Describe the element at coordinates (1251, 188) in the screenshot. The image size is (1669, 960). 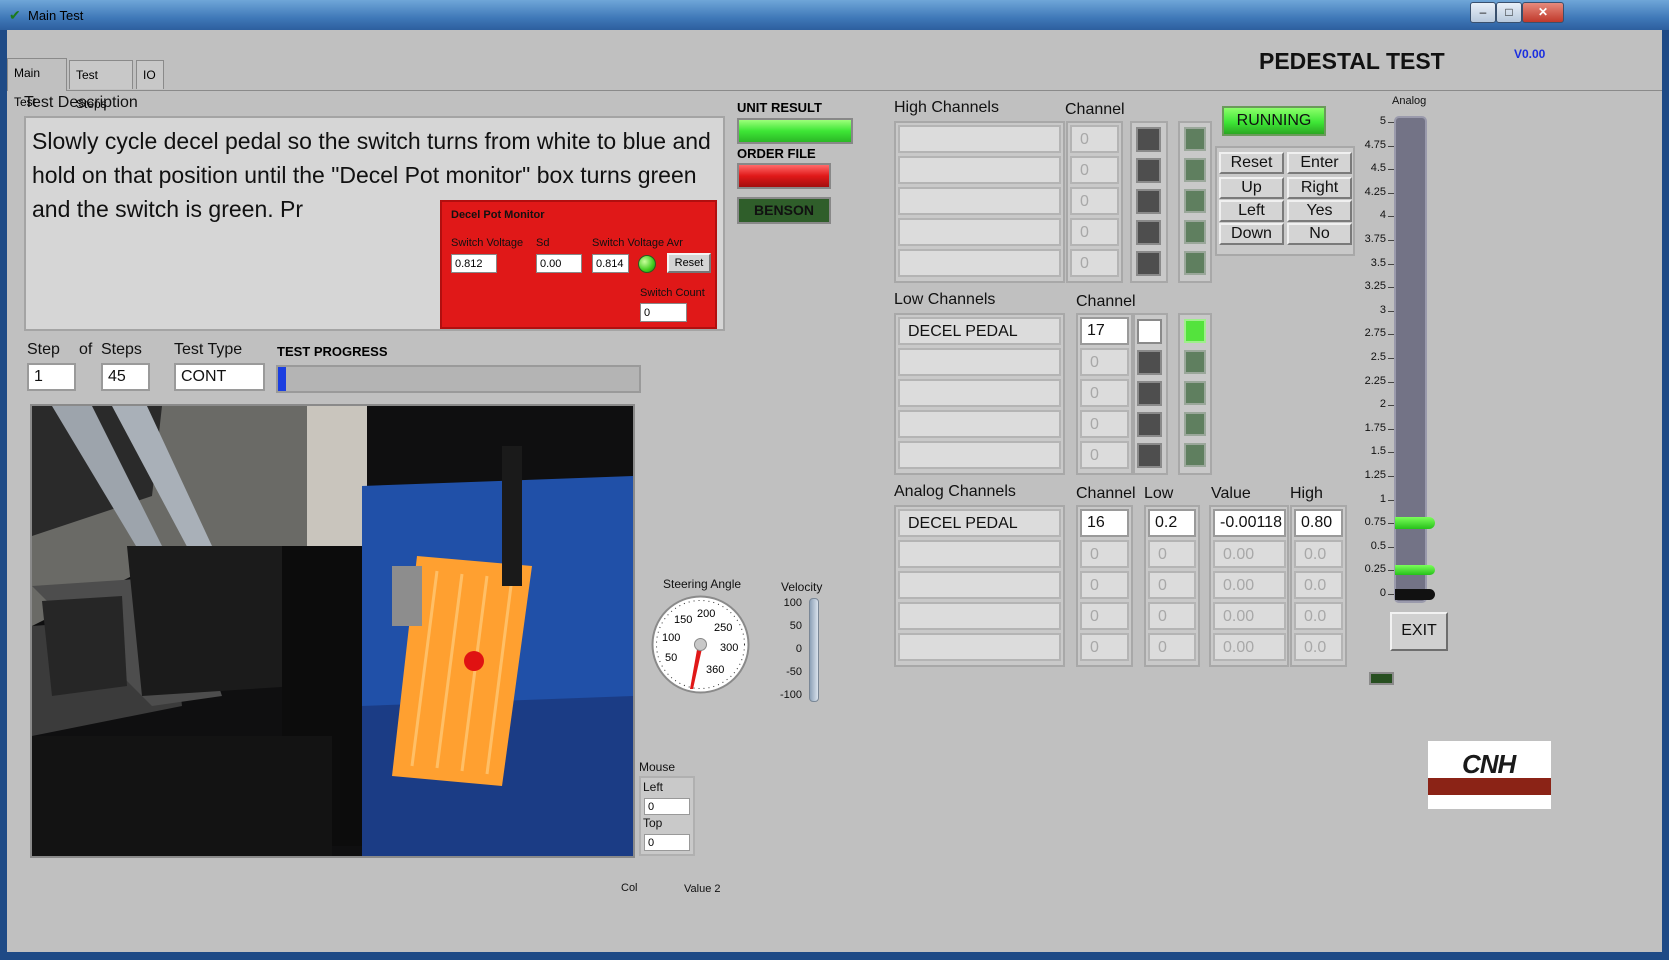
I see `keypad-up-button: Up` at that location.